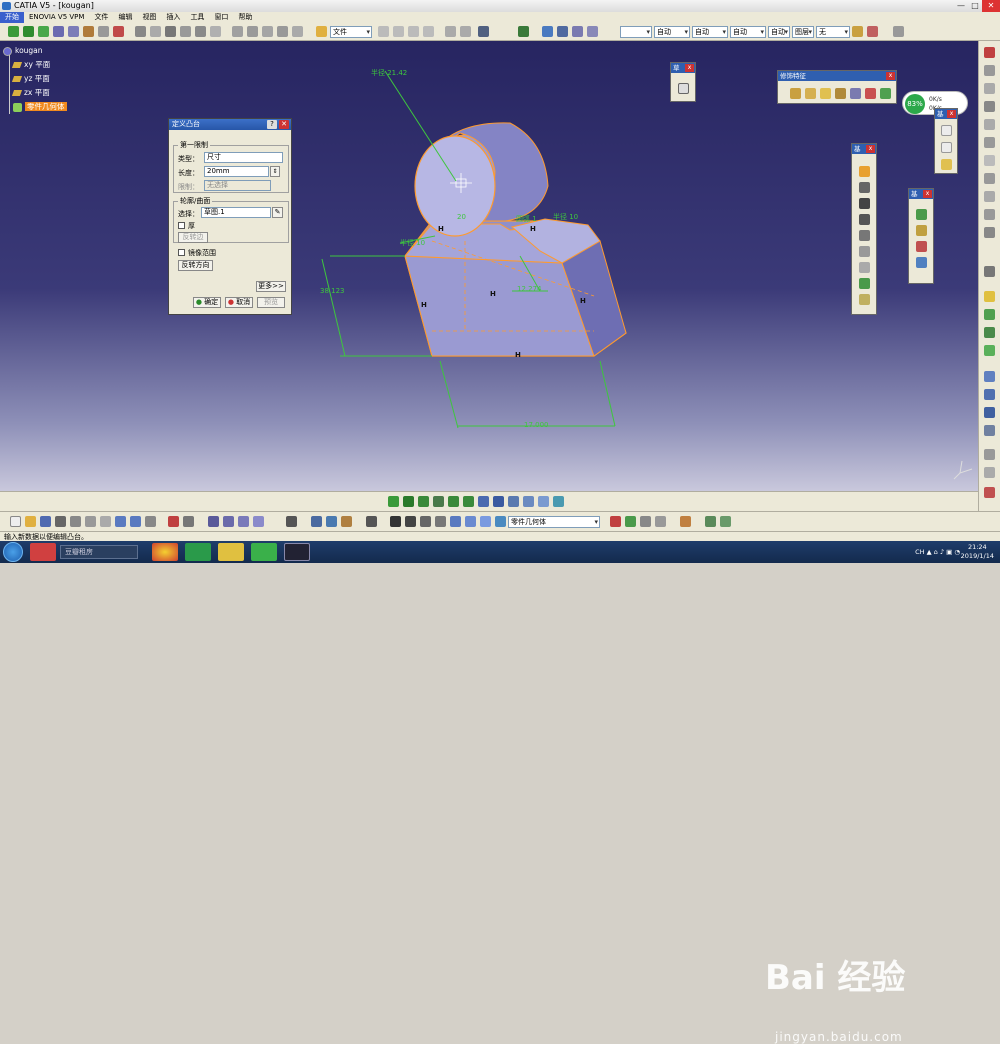 The width and height of the screenshot is (1000, 1044). I want to click on undo-bottom-icon, so click(120, 521).